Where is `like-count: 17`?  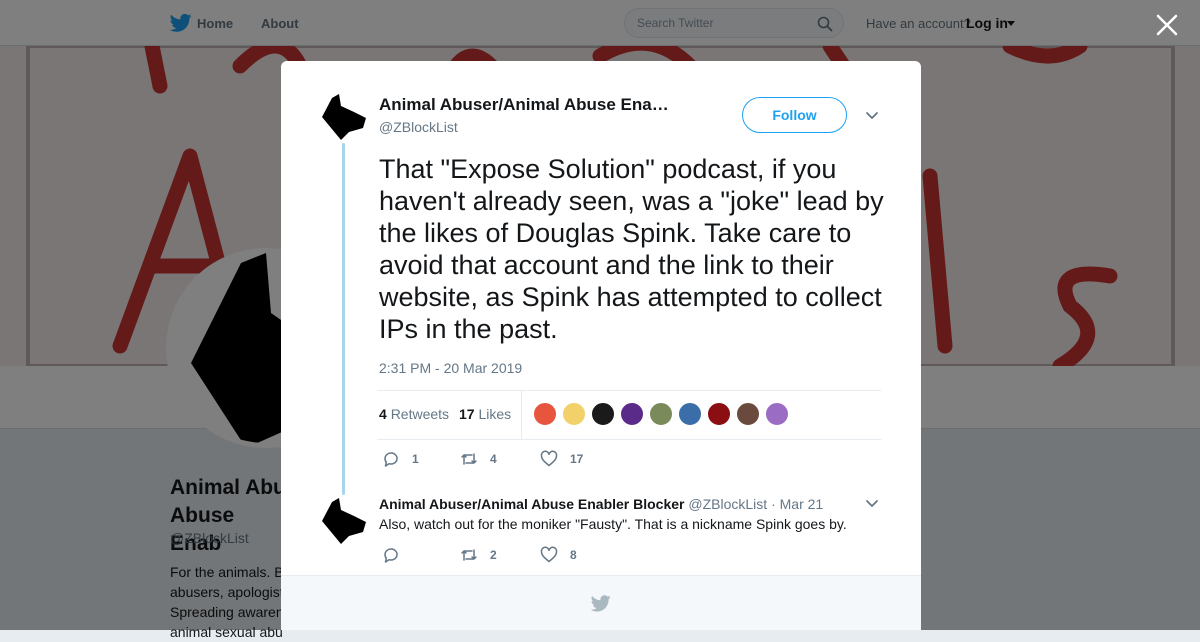
like-count: 17 is located at coordinates (577, 459).